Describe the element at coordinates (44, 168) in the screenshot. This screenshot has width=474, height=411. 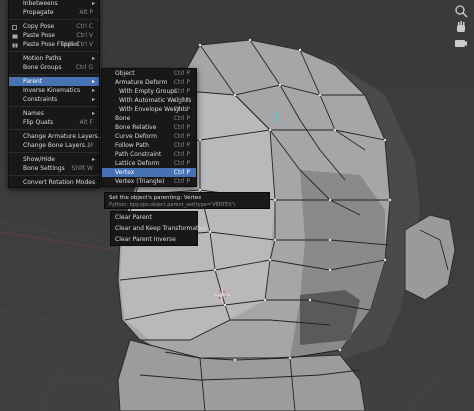
I see `menu-item-label: Bone Settings` at that location.